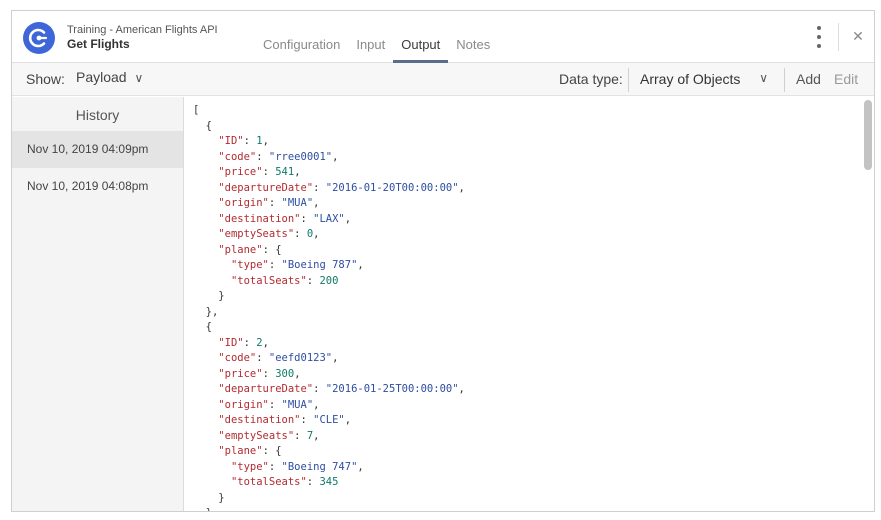 The width and height of the screenshot is (881, 520). Describe the element at coordinates (101, 77) in the screenshot. I see `show-dropdown-value: Payload` at that location.